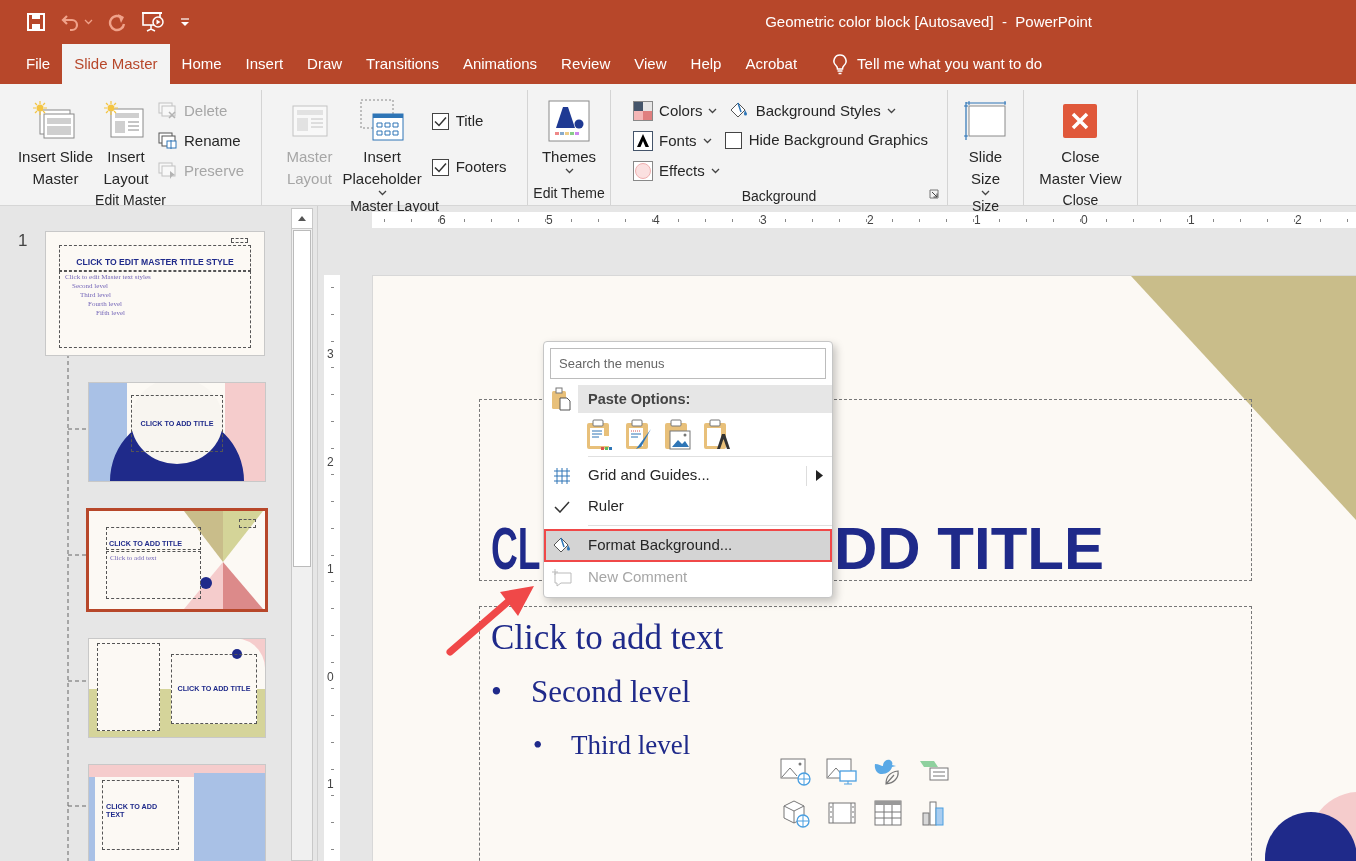 This screenshot has width=1356, height=861. I want to click on menu-item: Ruler, so click(688, 506).